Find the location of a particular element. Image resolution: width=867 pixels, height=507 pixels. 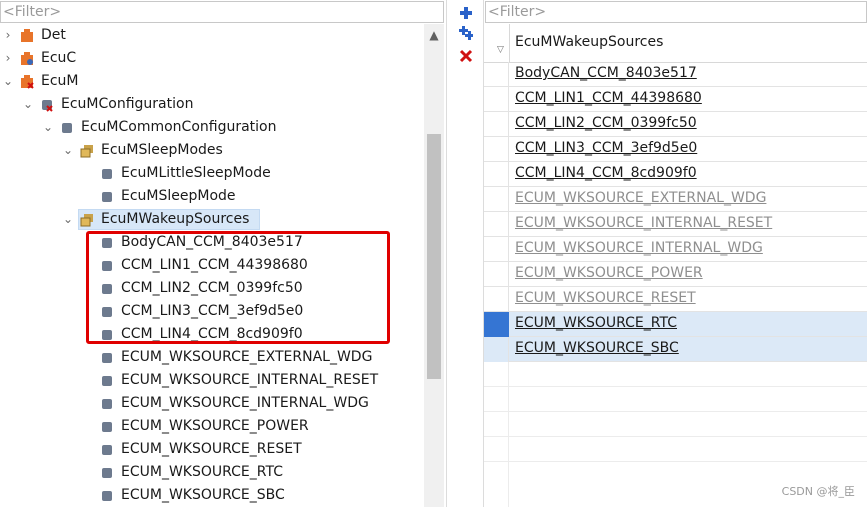

tree-item-ecumwakeupsources: ⌄ EcuMWakeupSources is located at coordinates (212, 219).